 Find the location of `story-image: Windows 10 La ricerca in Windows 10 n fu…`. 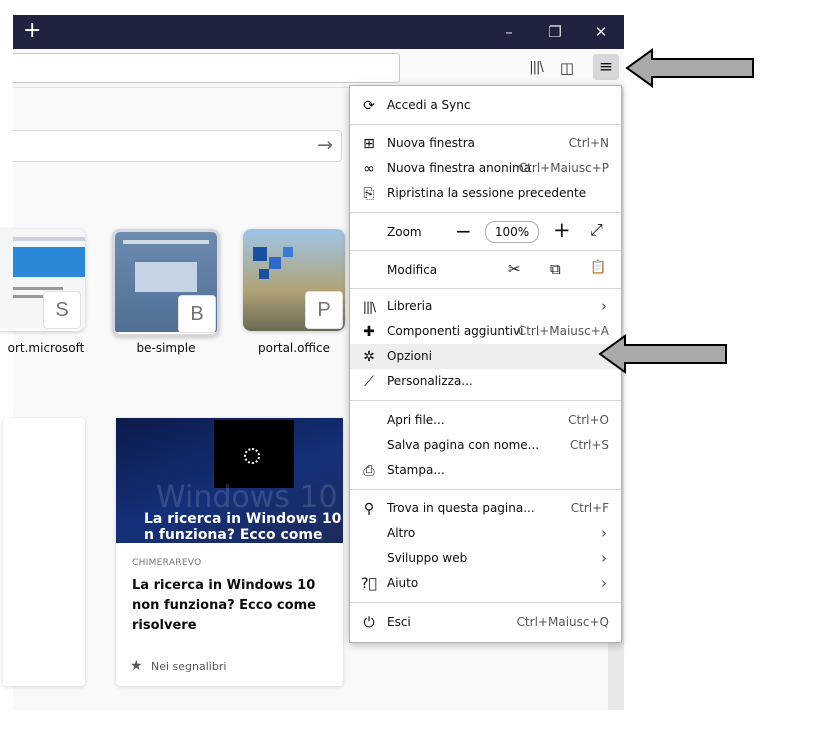

story-image: Windows 10 La ricerca in Windows 10 n fu… is located at coordinates (229, 480).